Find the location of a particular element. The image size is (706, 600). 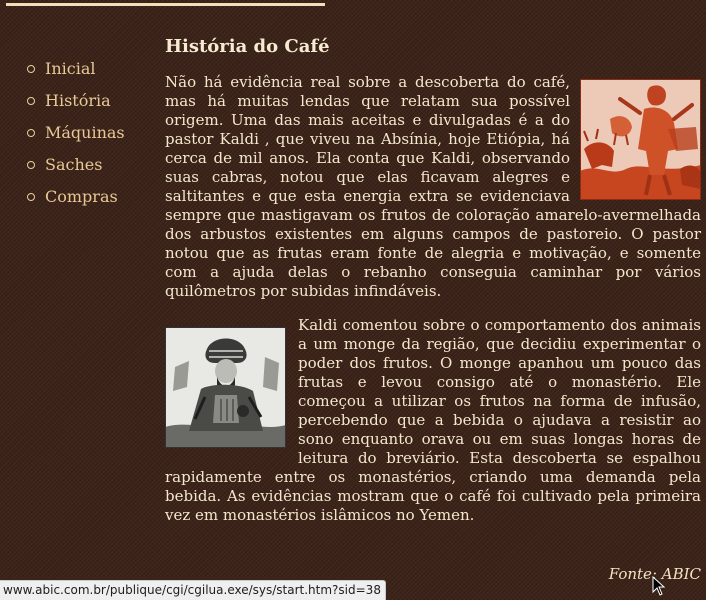

nav-link-saches: Saches is located at coordinates (73, 164).